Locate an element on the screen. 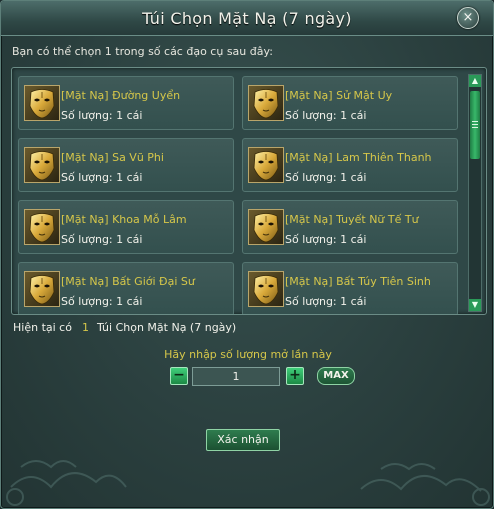  item-option: [Mặt Nạ] Bất Giới Đại Sư Số lượng: 1 cái is located at coordinates (126, 288).